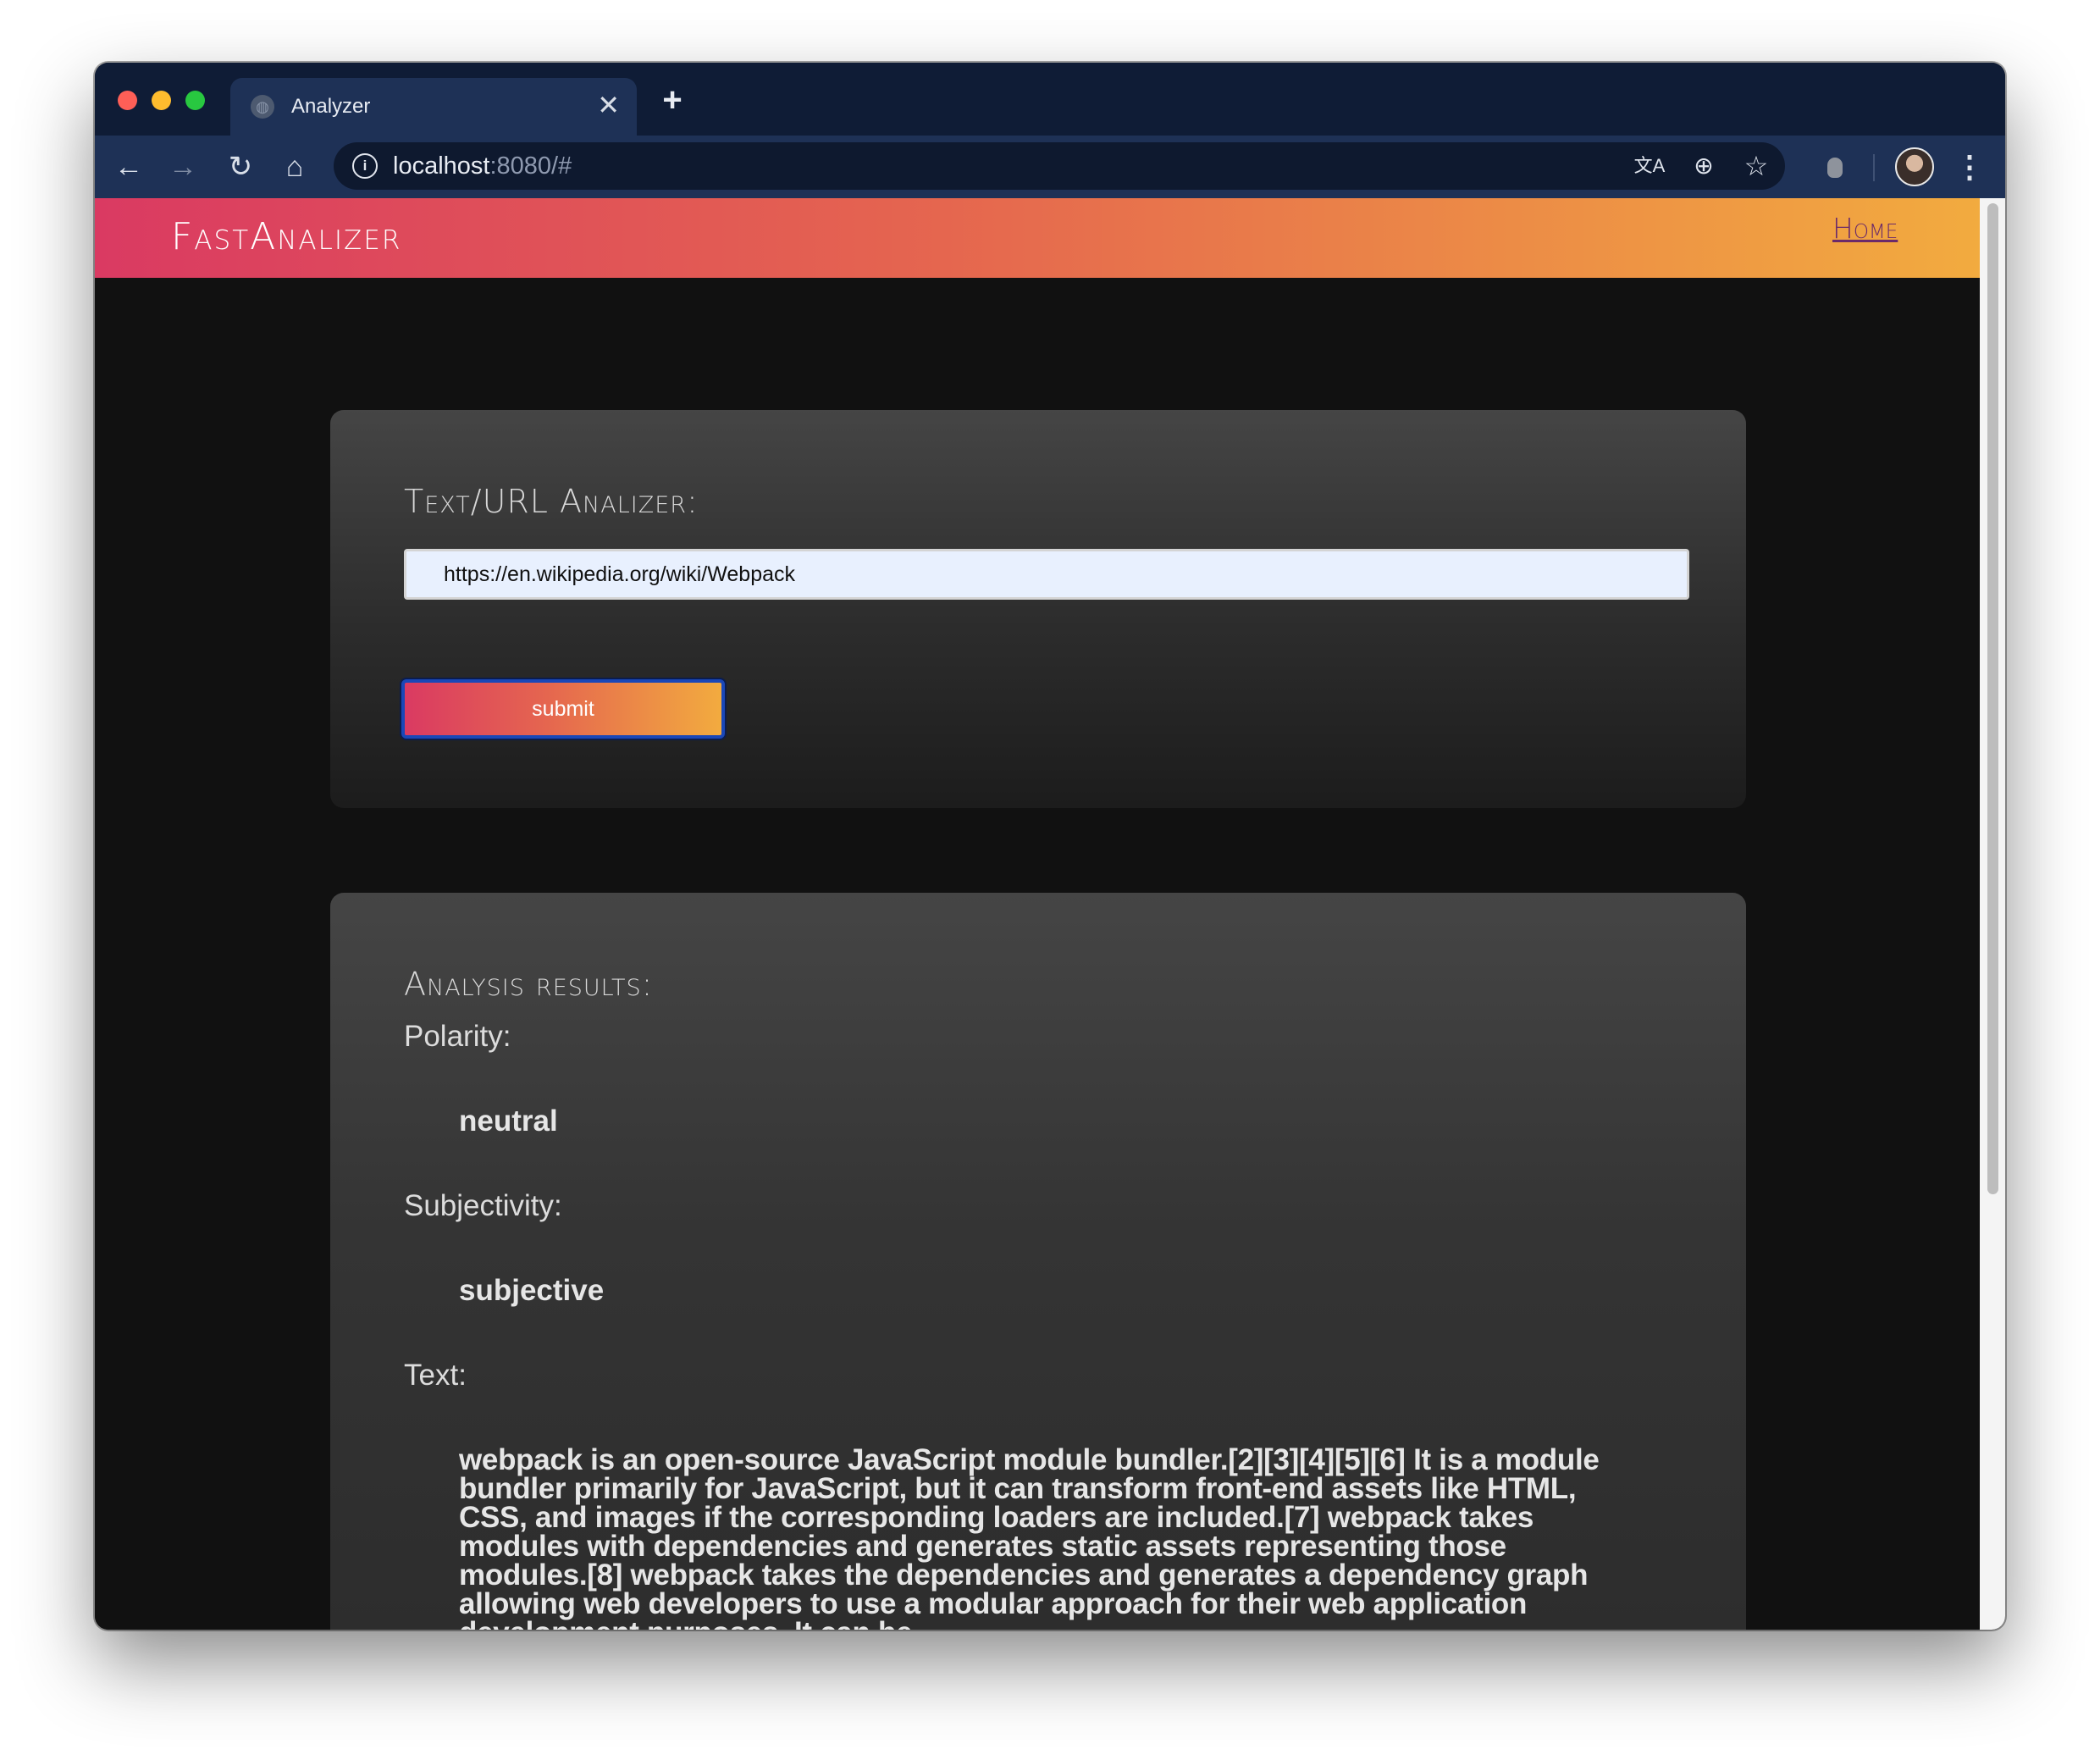 The image size is (2100, 1755). What do you see at coordinates (1874, 167) in the screenshot?
I see `toolbar-divider` at bounding box center [1874, 167].